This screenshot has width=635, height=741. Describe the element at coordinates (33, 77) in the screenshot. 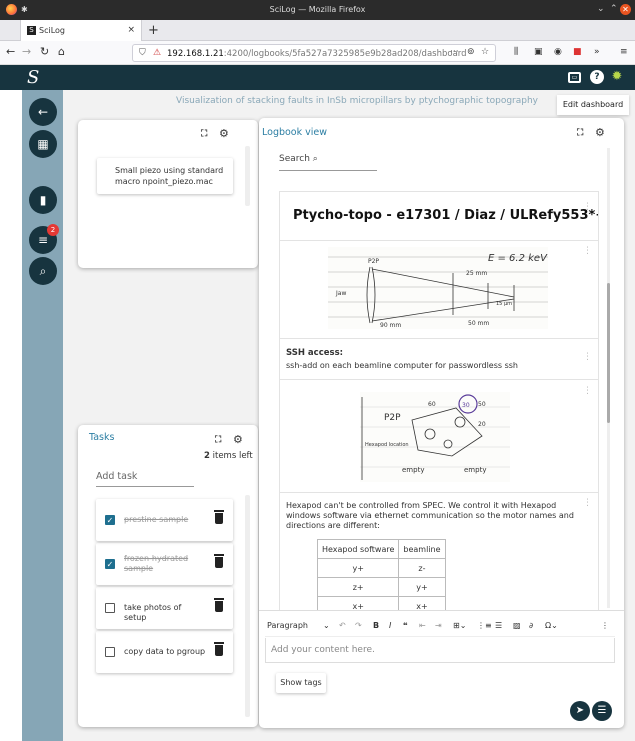

I see `scilog-logo: S` at that location.